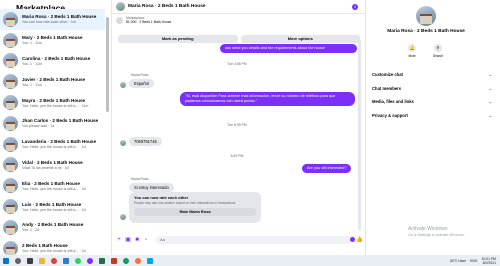 Image resolution: width=500 pixels, height=266 pixels. I want to click on clock: 10:01 PM 8/2/2021, so click(488, 261).